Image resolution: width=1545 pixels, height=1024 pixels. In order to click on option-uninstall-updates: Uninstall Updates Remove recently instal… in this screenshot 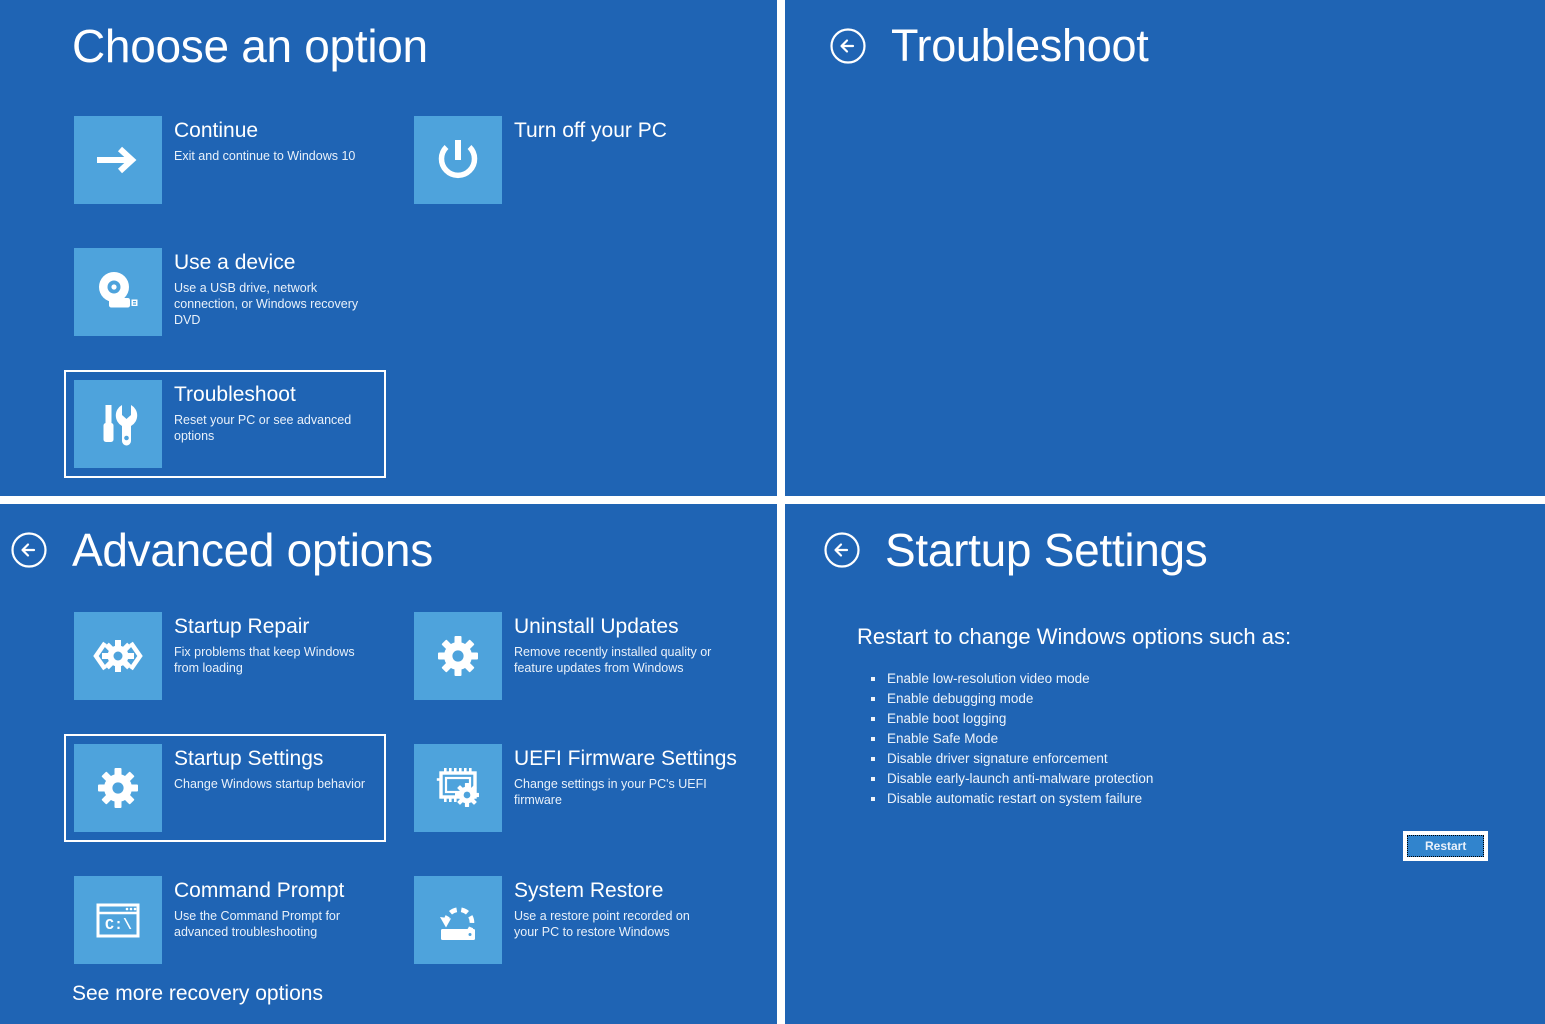, I will do `click(565, 656)`.